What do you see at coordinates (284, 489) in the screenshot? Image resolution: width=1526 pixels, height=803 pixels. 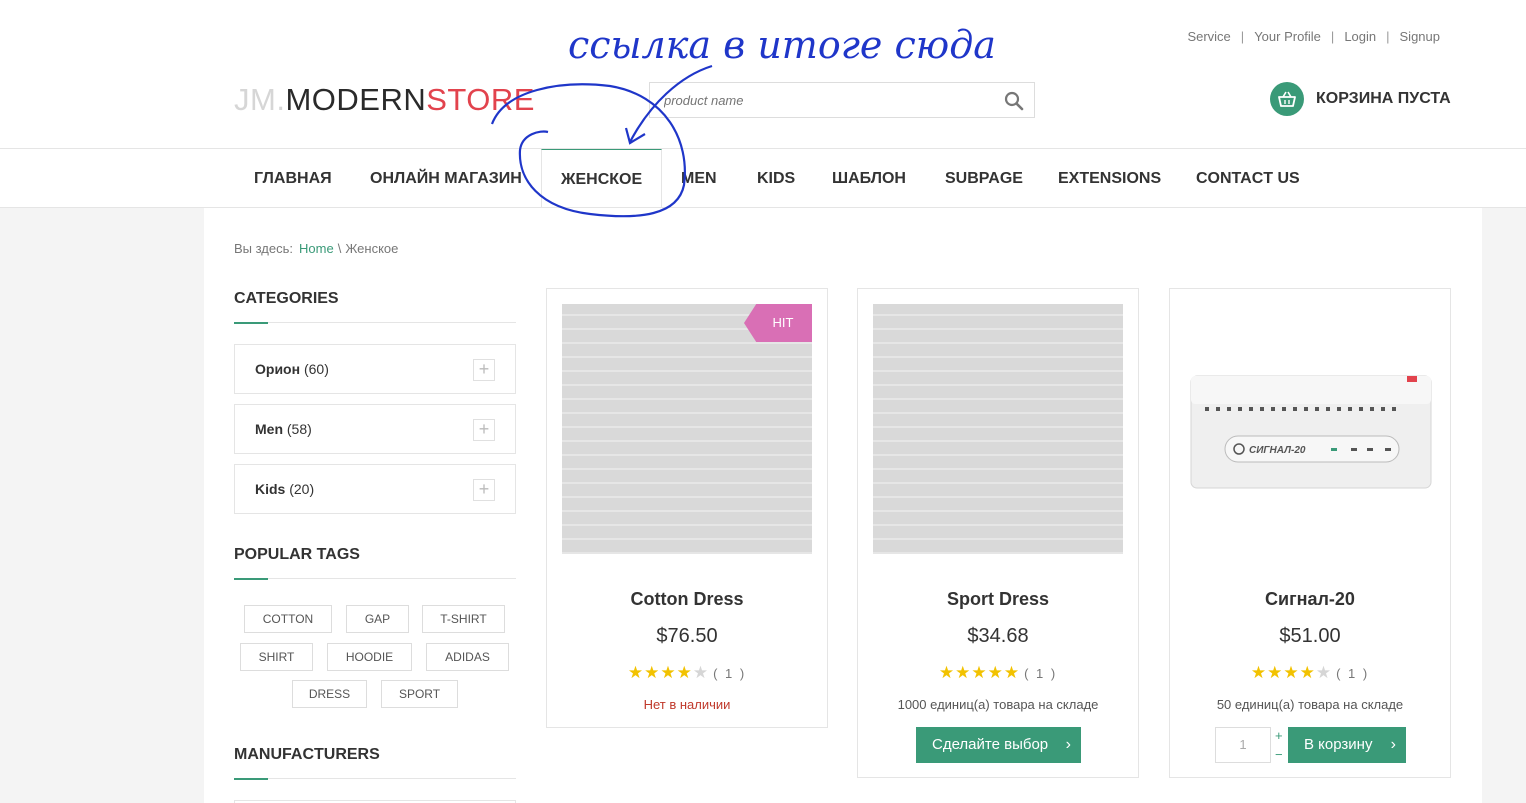 I see `category-label: Kids (20)` at bounding box center [284, 489].